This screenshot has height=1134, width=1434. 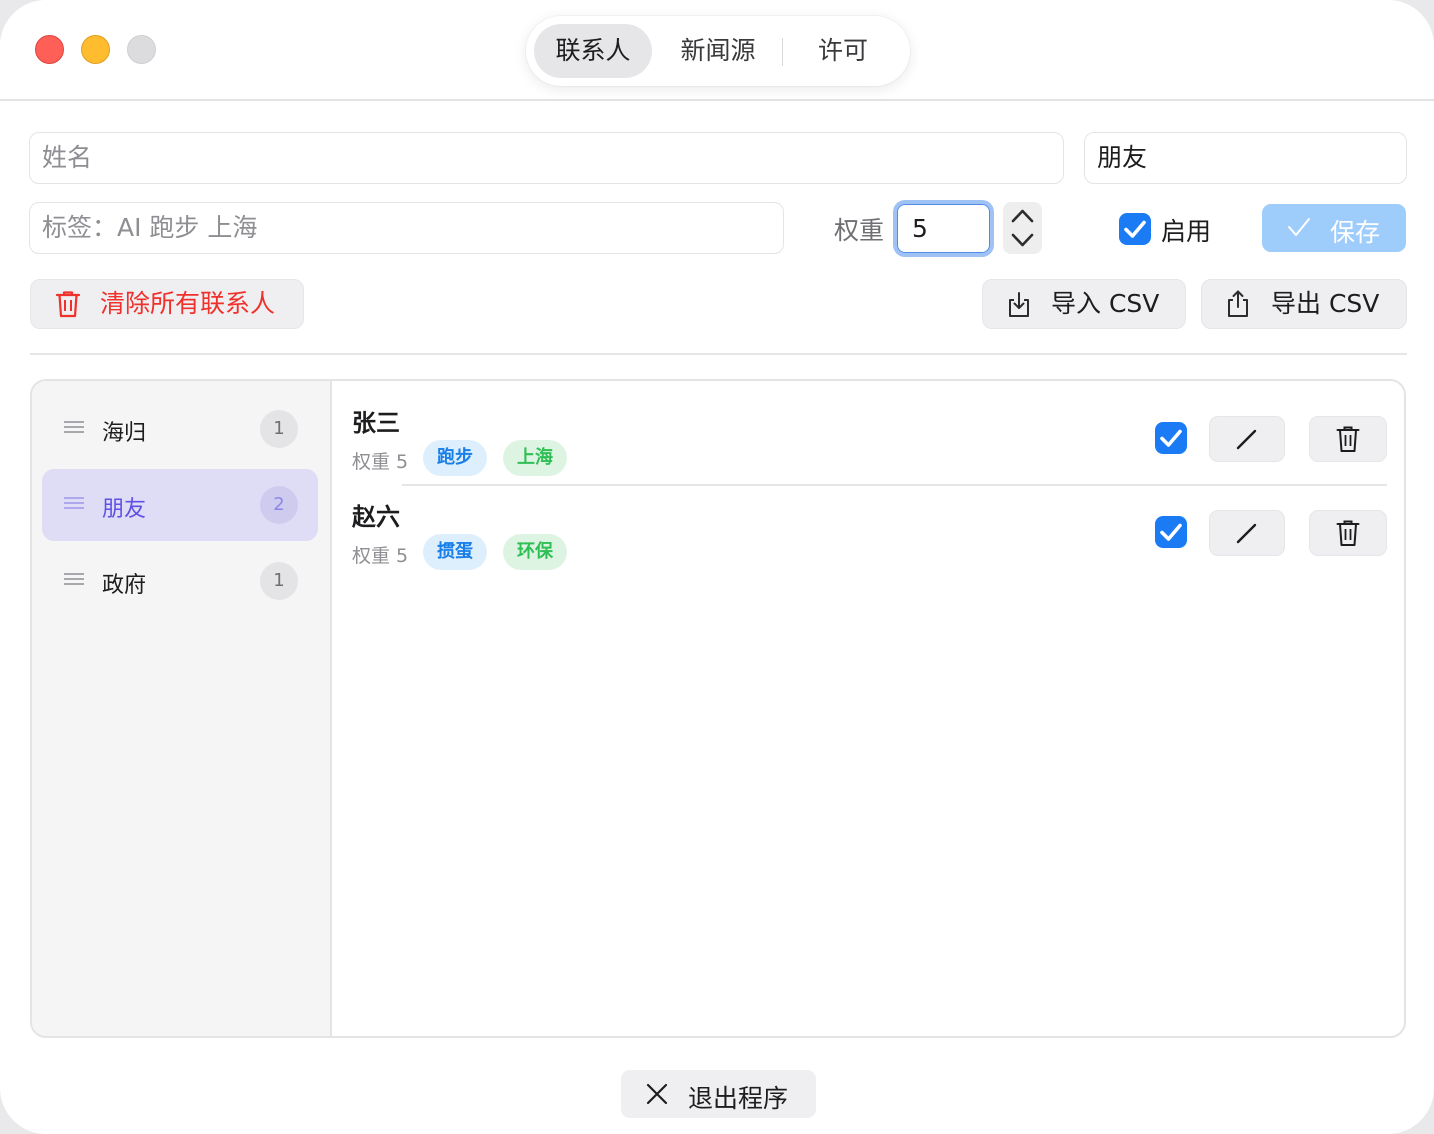 I want to click on quit-app-button: 退出程序, so click(x=718, y=1094).